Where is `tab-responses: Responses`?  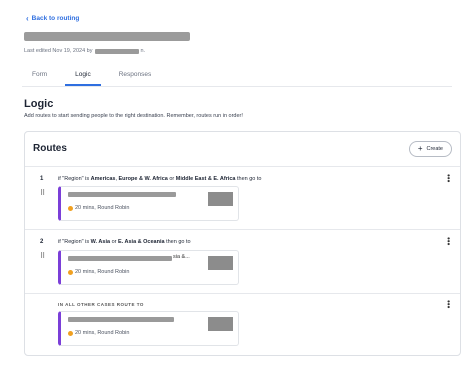
tab-responses: Responses is located at coordinates (135, 76).